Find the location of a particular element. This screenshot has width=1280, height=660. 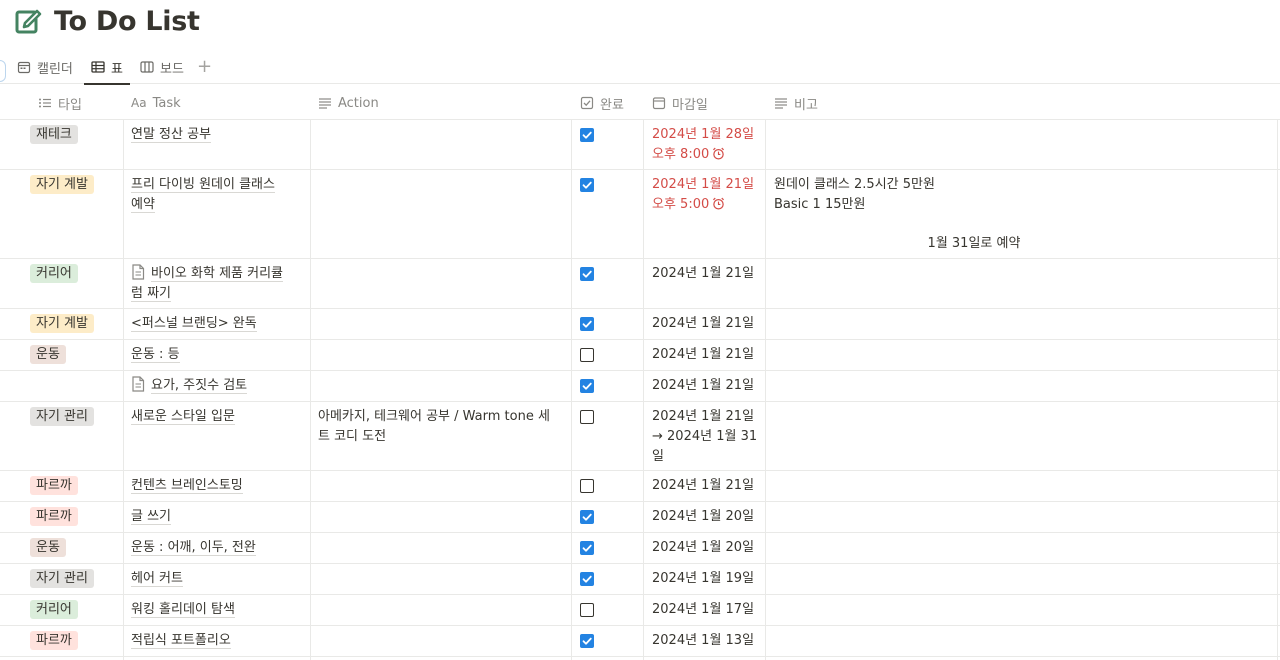

task-cell: 새로운 스타일 입문 is located at coordinates (215, 414).